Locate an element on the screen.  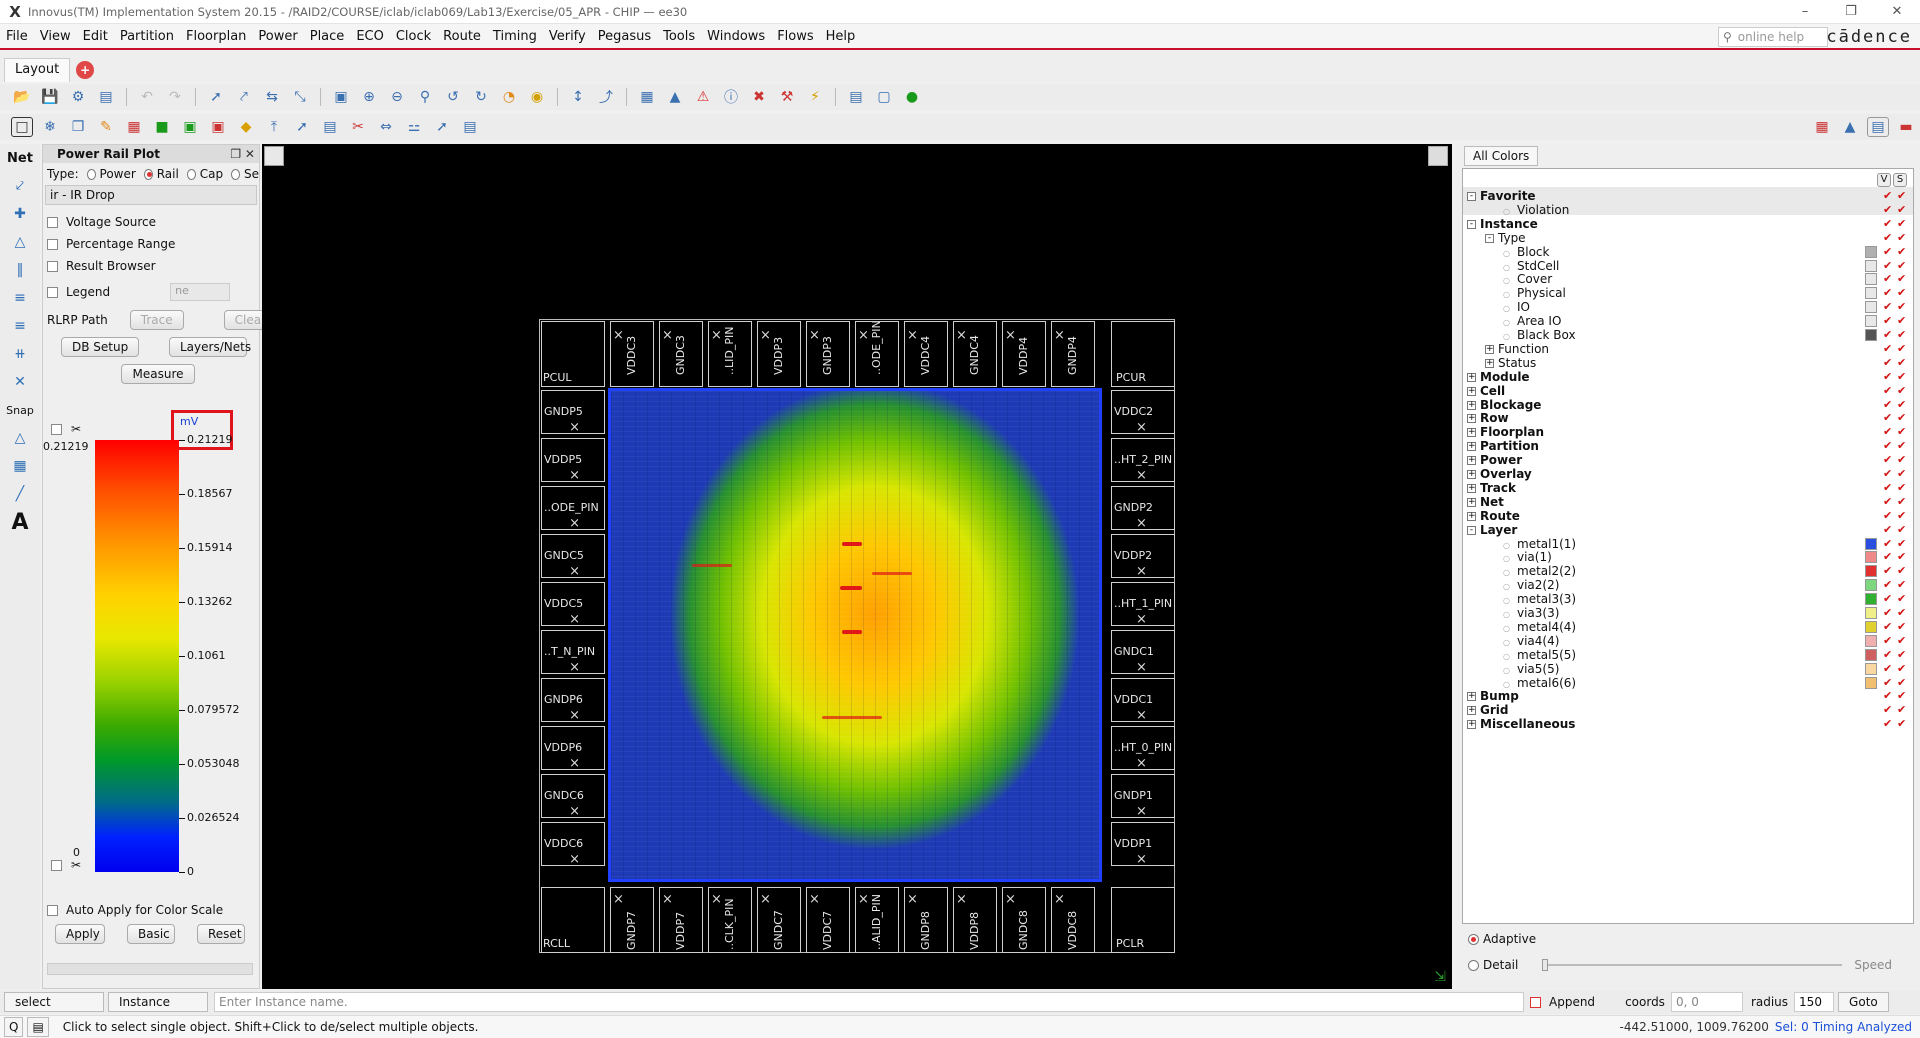
io-pad-bottom: GNDP8 × is located at coordinates (926, 920).